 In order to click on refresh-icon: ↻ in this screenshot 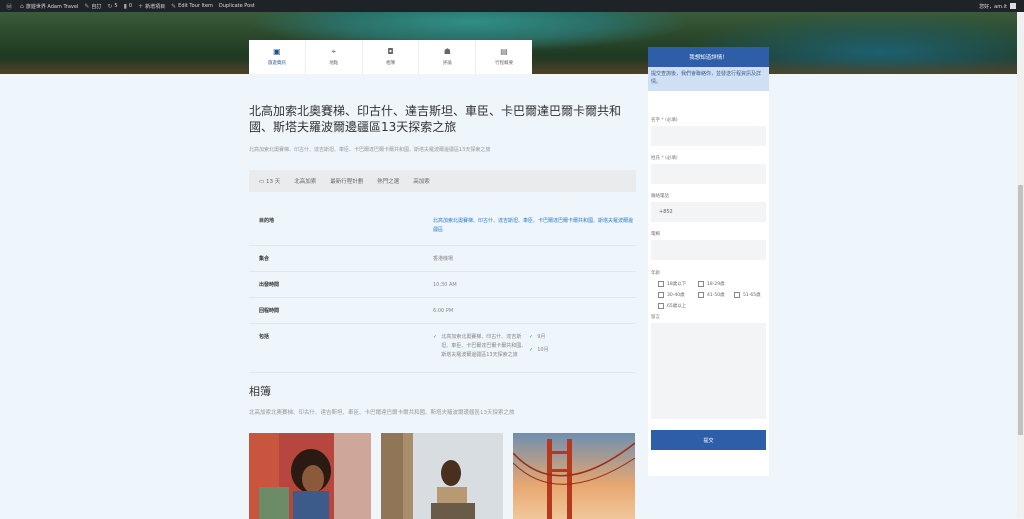, I will do `click(110, 6)`.